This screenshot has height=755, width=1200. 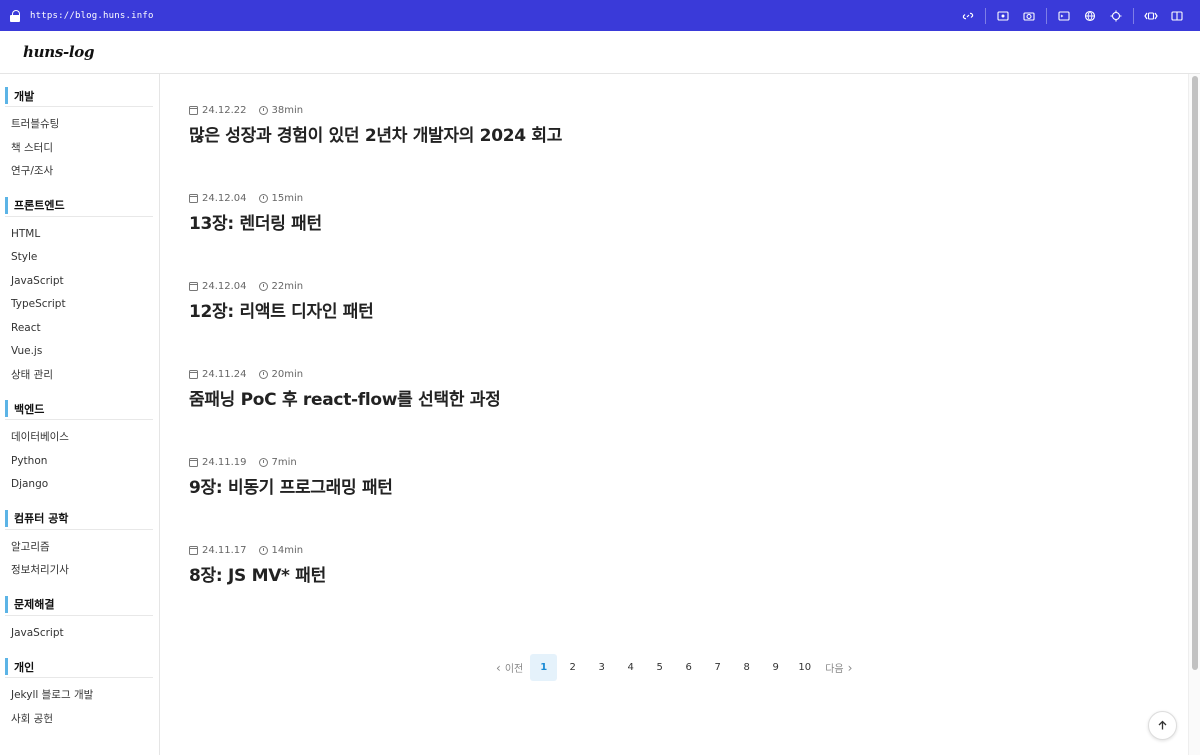 I want to click on post-item: 24.11.19 7min 9장: 비동기 프로그래밍 패턴, so click(x=291, y=476).